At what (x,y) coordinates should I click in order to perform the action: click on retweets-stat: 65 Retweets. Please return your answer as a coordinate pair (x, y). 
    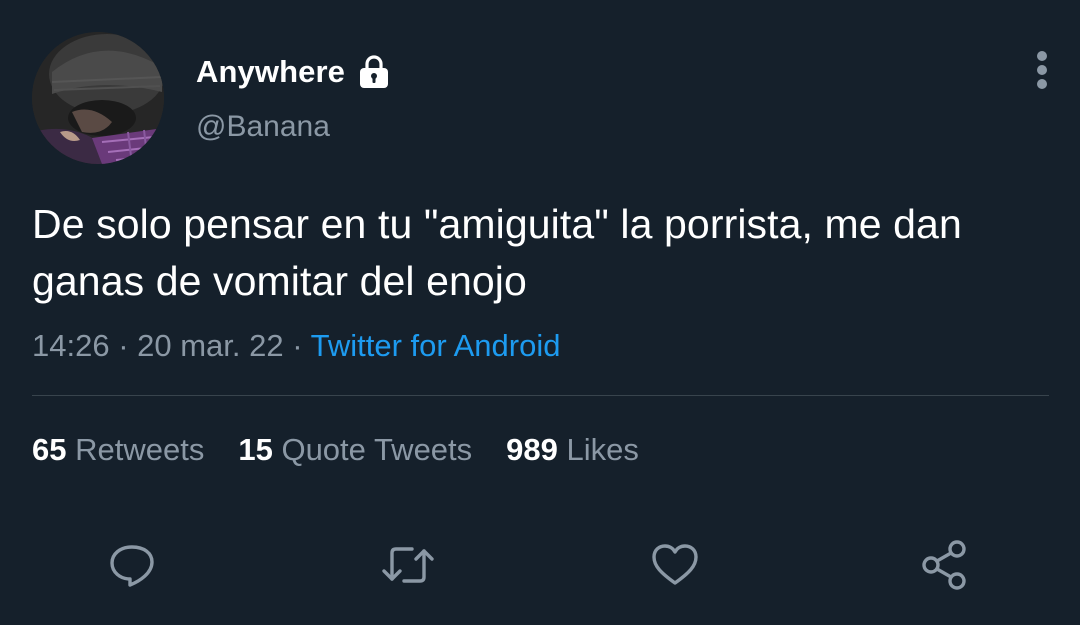
    Looking at the image, I should click on (118, 450).